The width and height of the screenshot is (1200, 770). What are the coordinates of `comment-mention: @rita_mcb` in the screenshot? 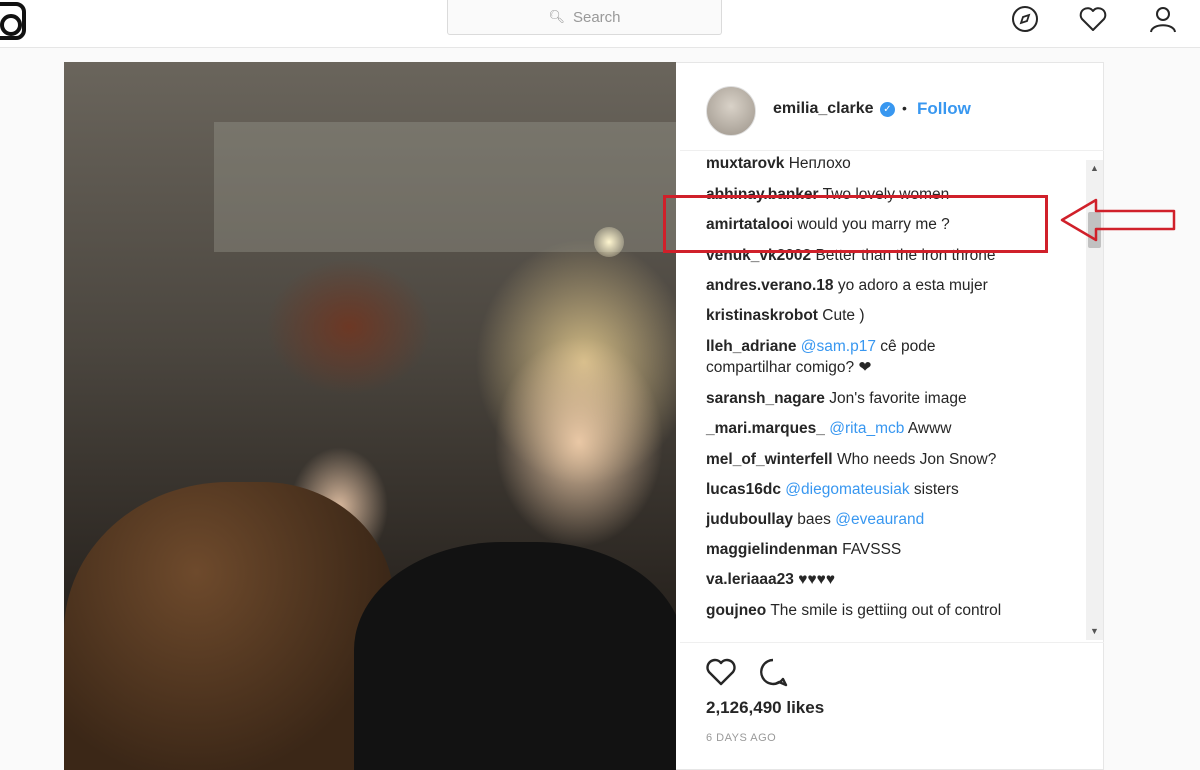 It's located at (866, 428).